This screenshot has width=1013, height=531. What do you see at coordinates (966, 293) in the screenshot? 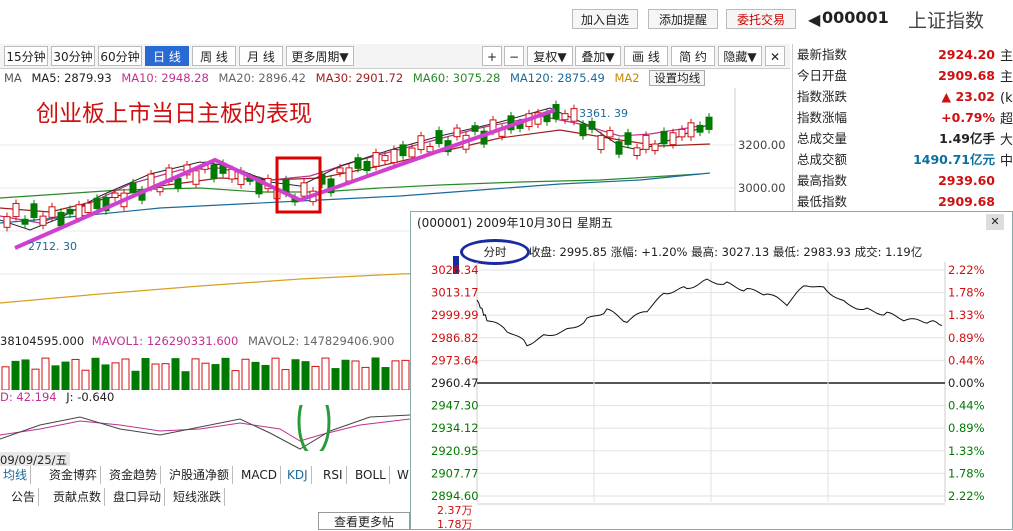
I see `percent-tick: 1.78%` at bounding box center [966, 293].